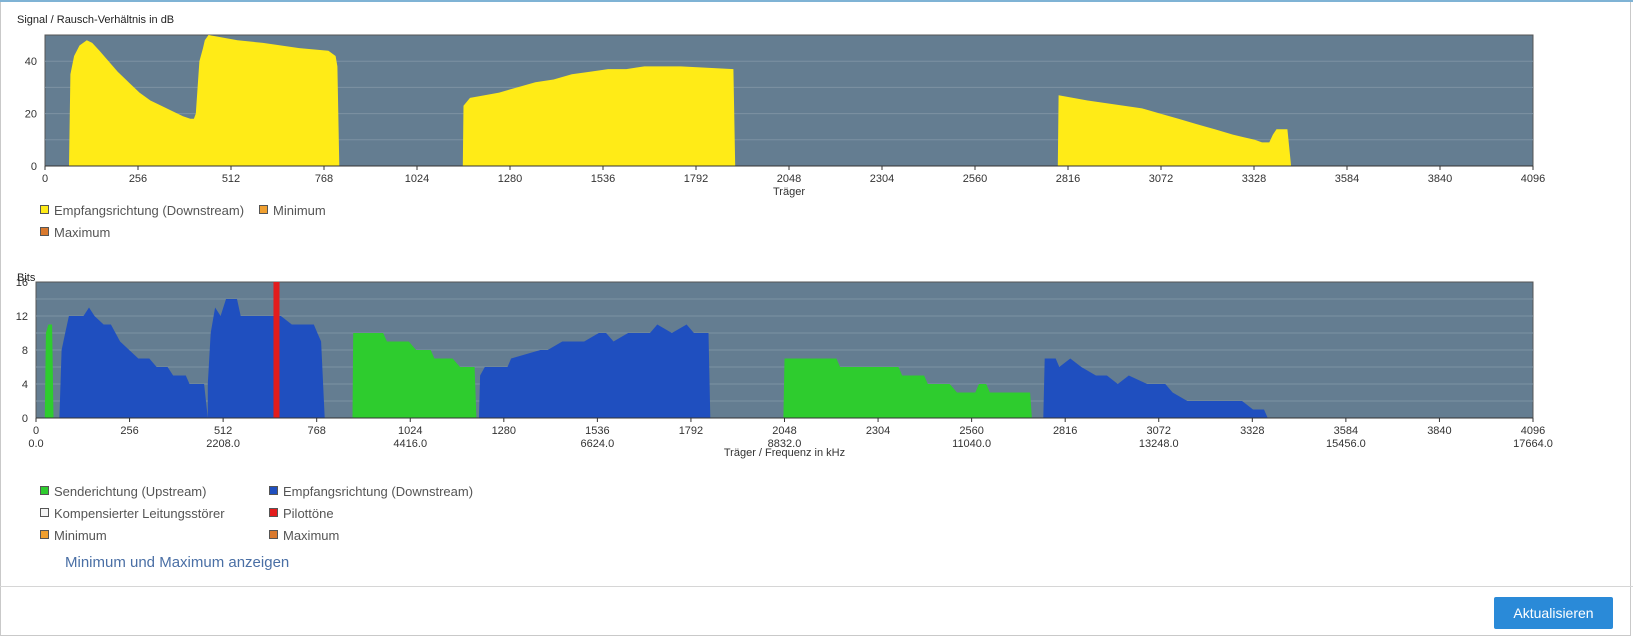 This screenshot has height=638, width=1633. What do you see at coordinates (784, 453) in the screenshot?
I see `x-axis-title: Träger / Frequenz in kHz` at bounding box center [784, 453].